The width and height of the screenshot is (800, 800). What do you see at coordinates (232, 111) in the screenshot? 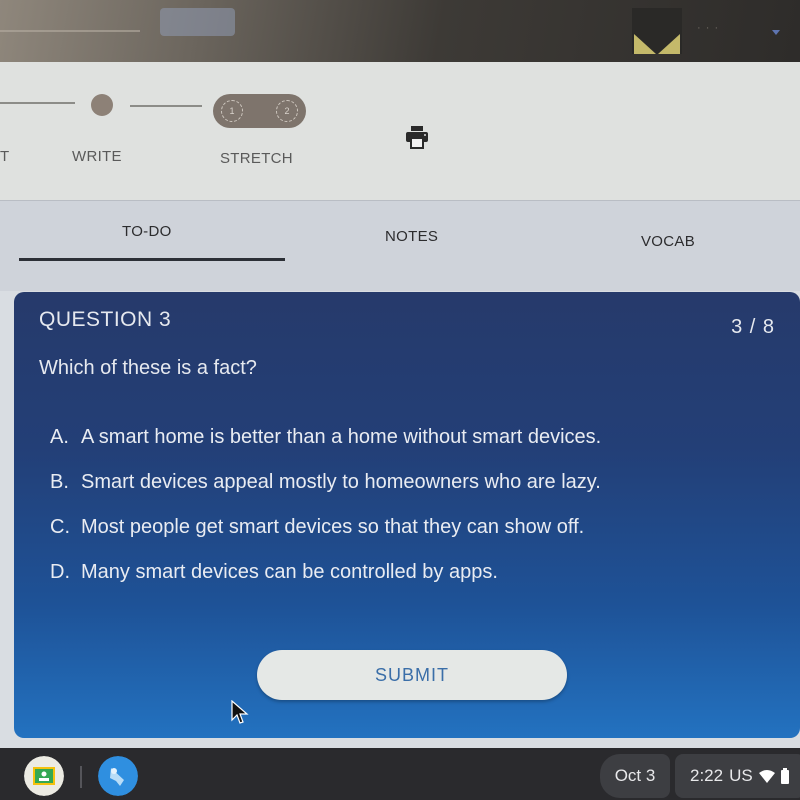
I see `stretch-substep-1: 1` at bounding box center [232, 111].